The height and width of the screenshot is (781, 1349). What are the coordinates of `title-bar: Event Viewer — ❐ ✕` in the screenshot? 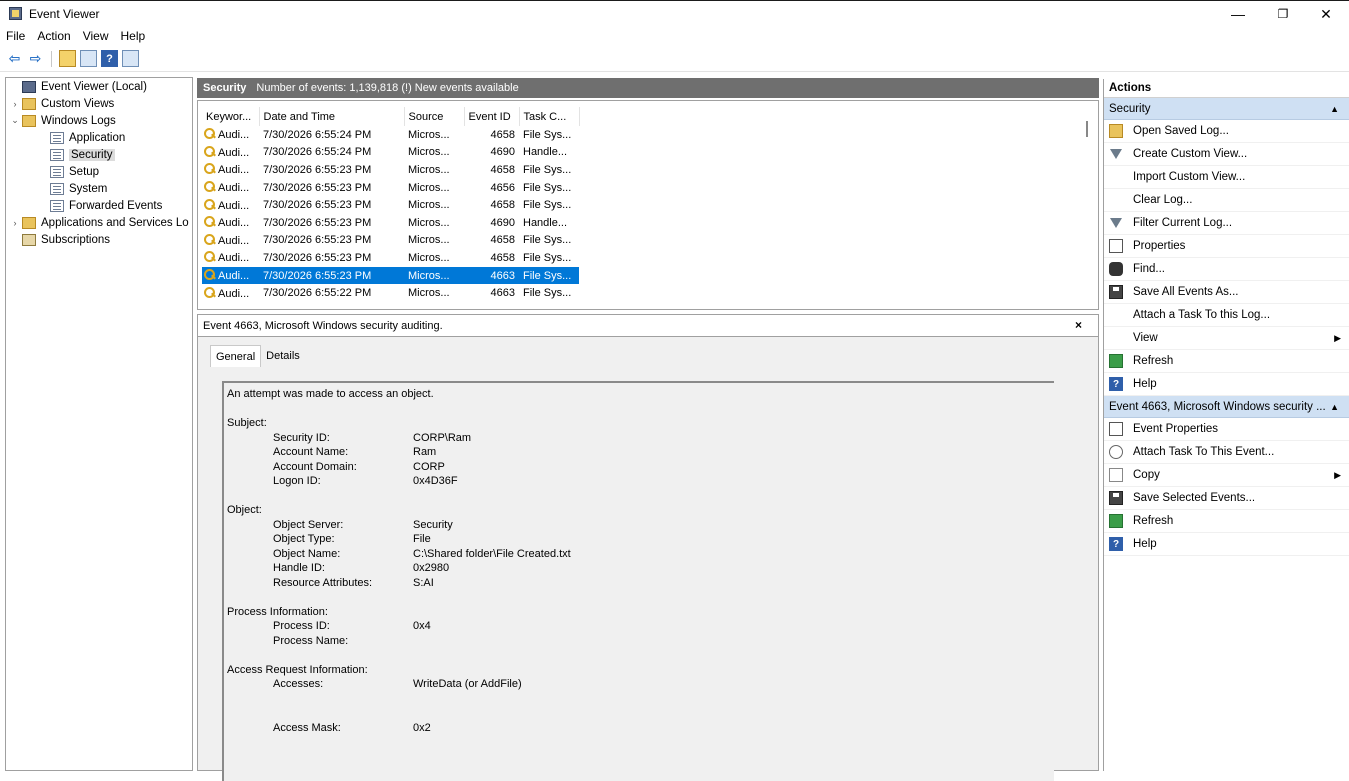 It's located at (674, 13).